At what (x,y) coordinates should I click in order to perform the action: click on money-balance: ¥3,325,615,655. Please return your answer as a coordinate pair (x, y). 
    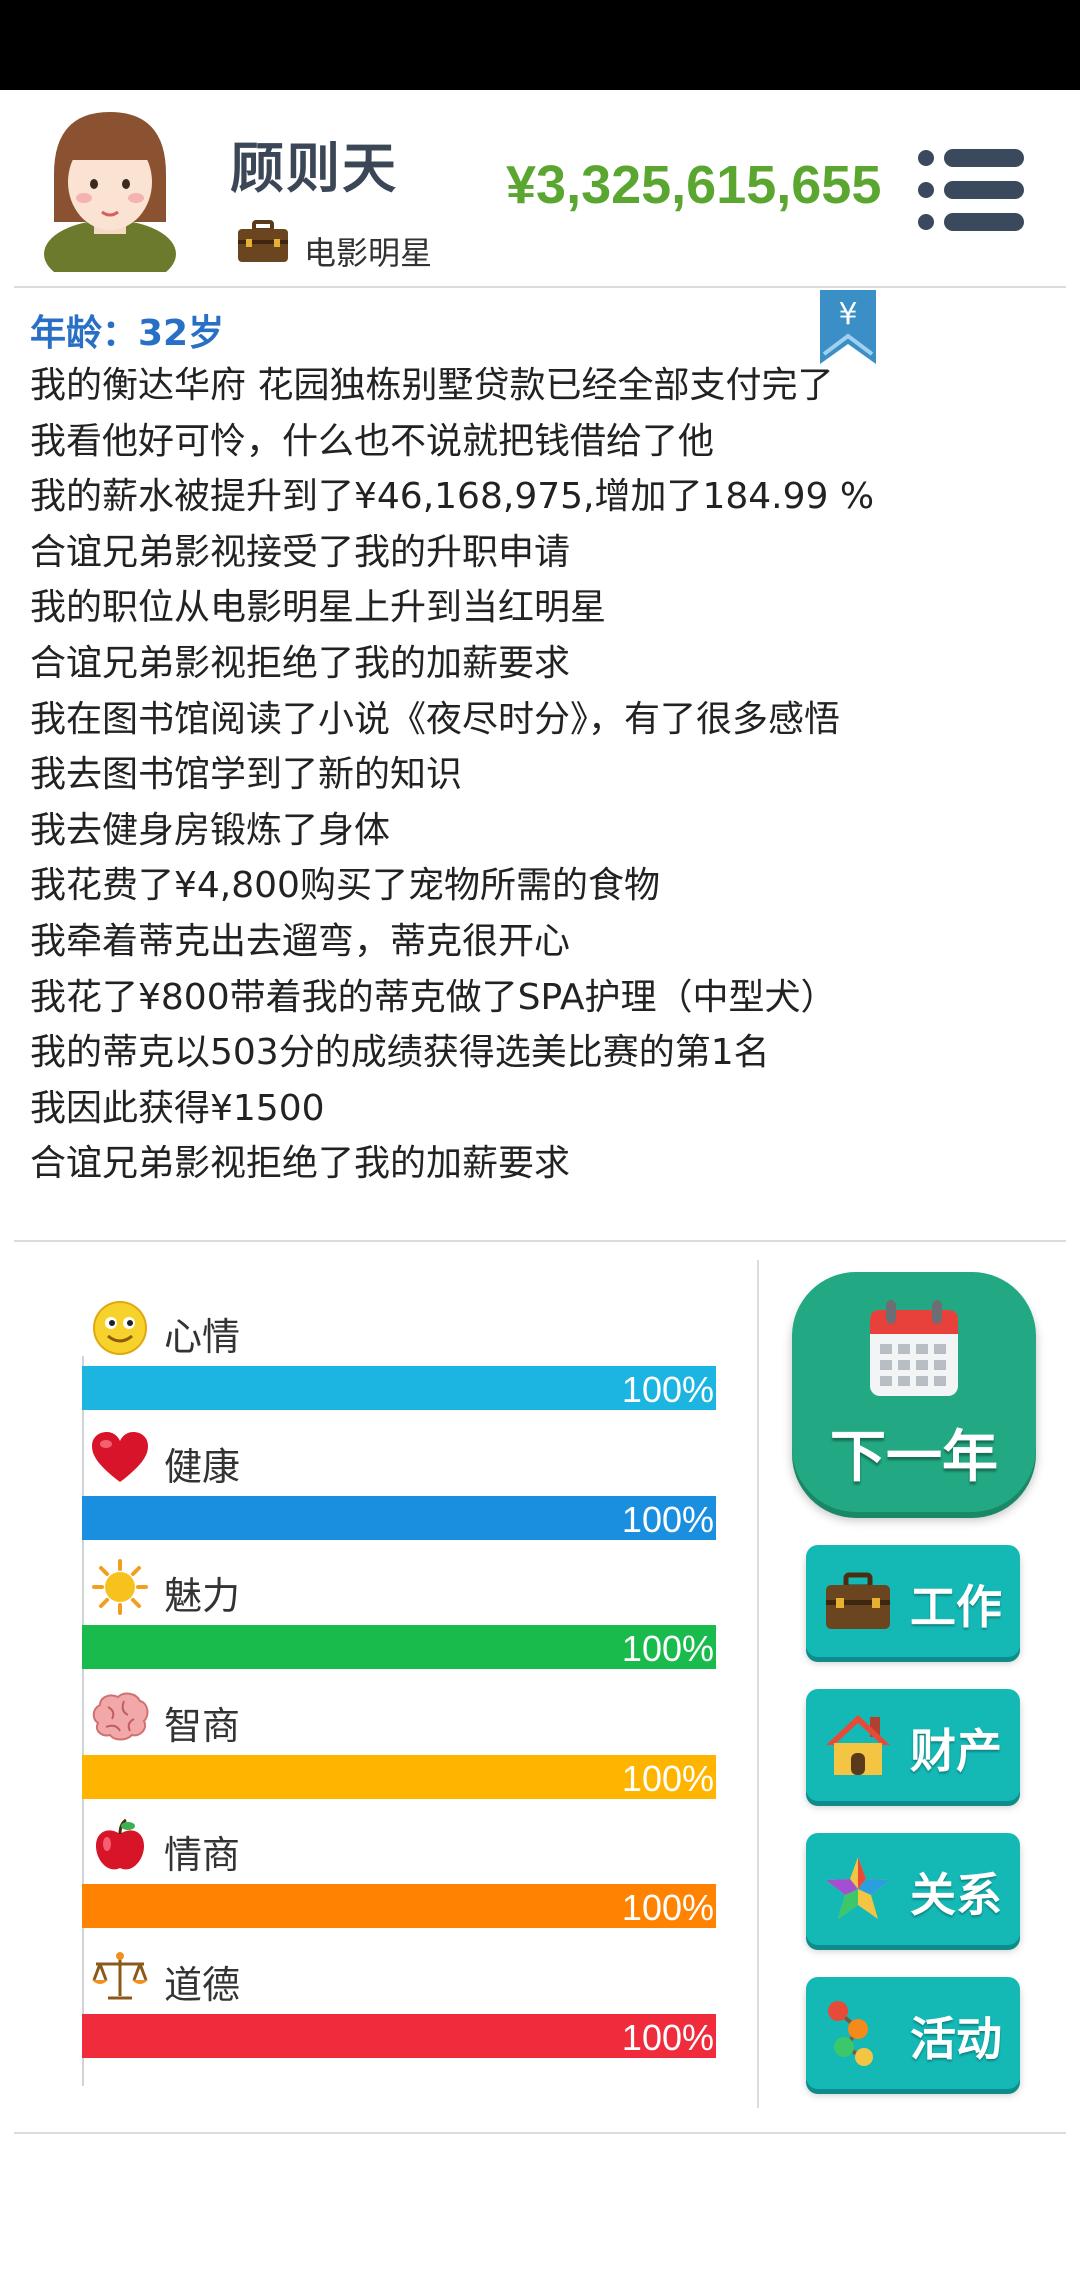
    Looking at the image, I should click on (694, 185).